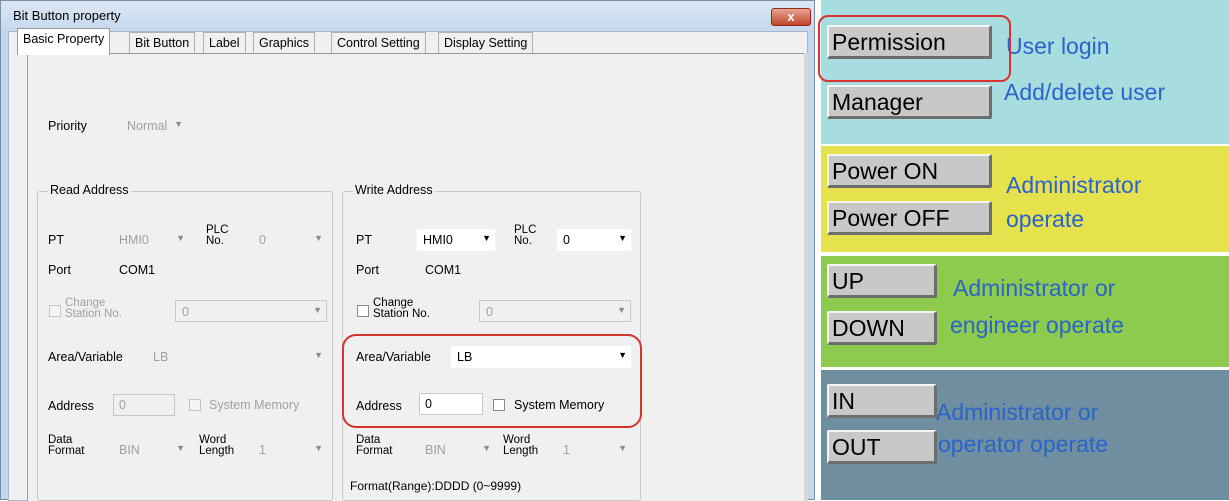  I want to click on read-change-station-checkbox, so click(55, 311).